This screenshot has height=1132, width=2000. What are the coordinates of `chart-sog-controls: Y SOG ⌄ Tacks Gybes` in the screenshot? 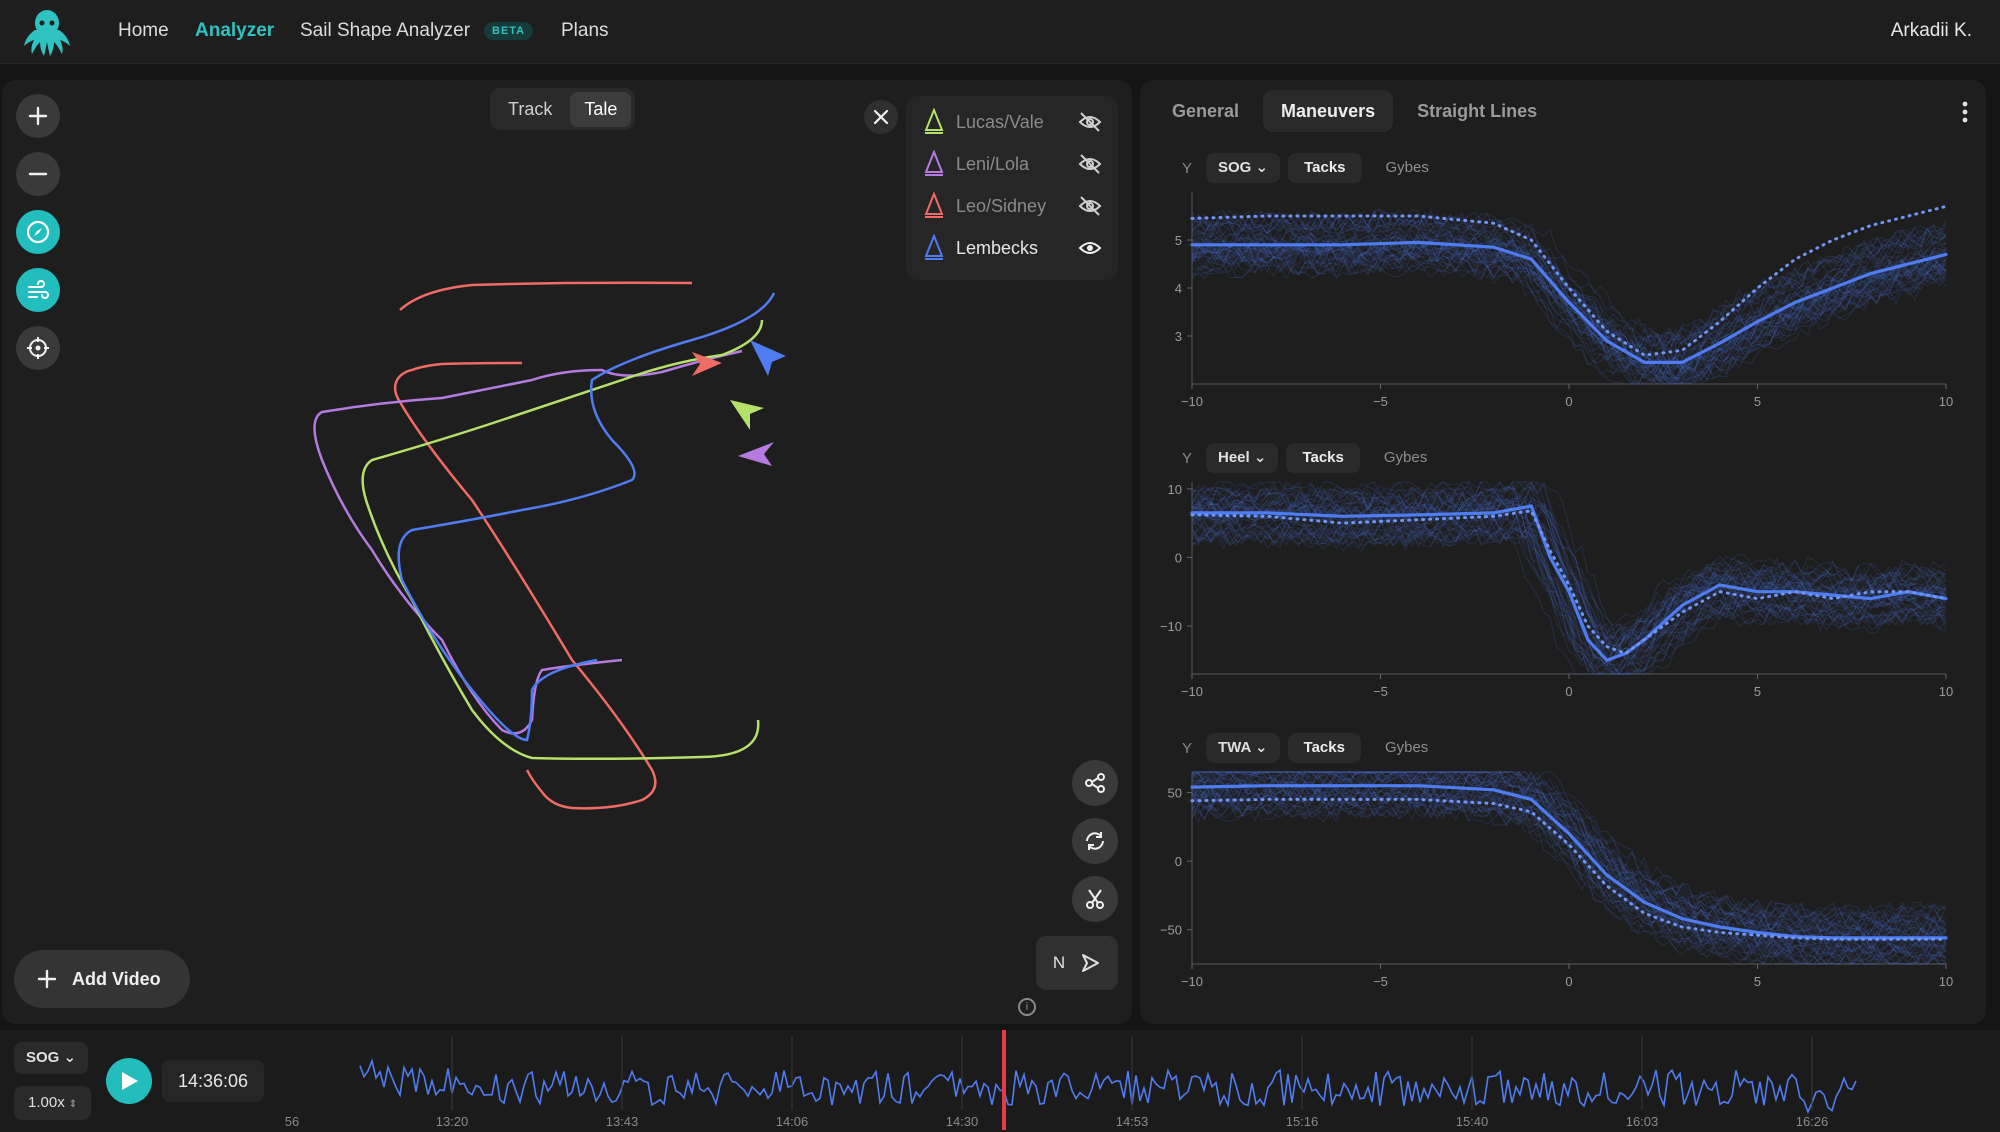 It's located at (1313, 168).